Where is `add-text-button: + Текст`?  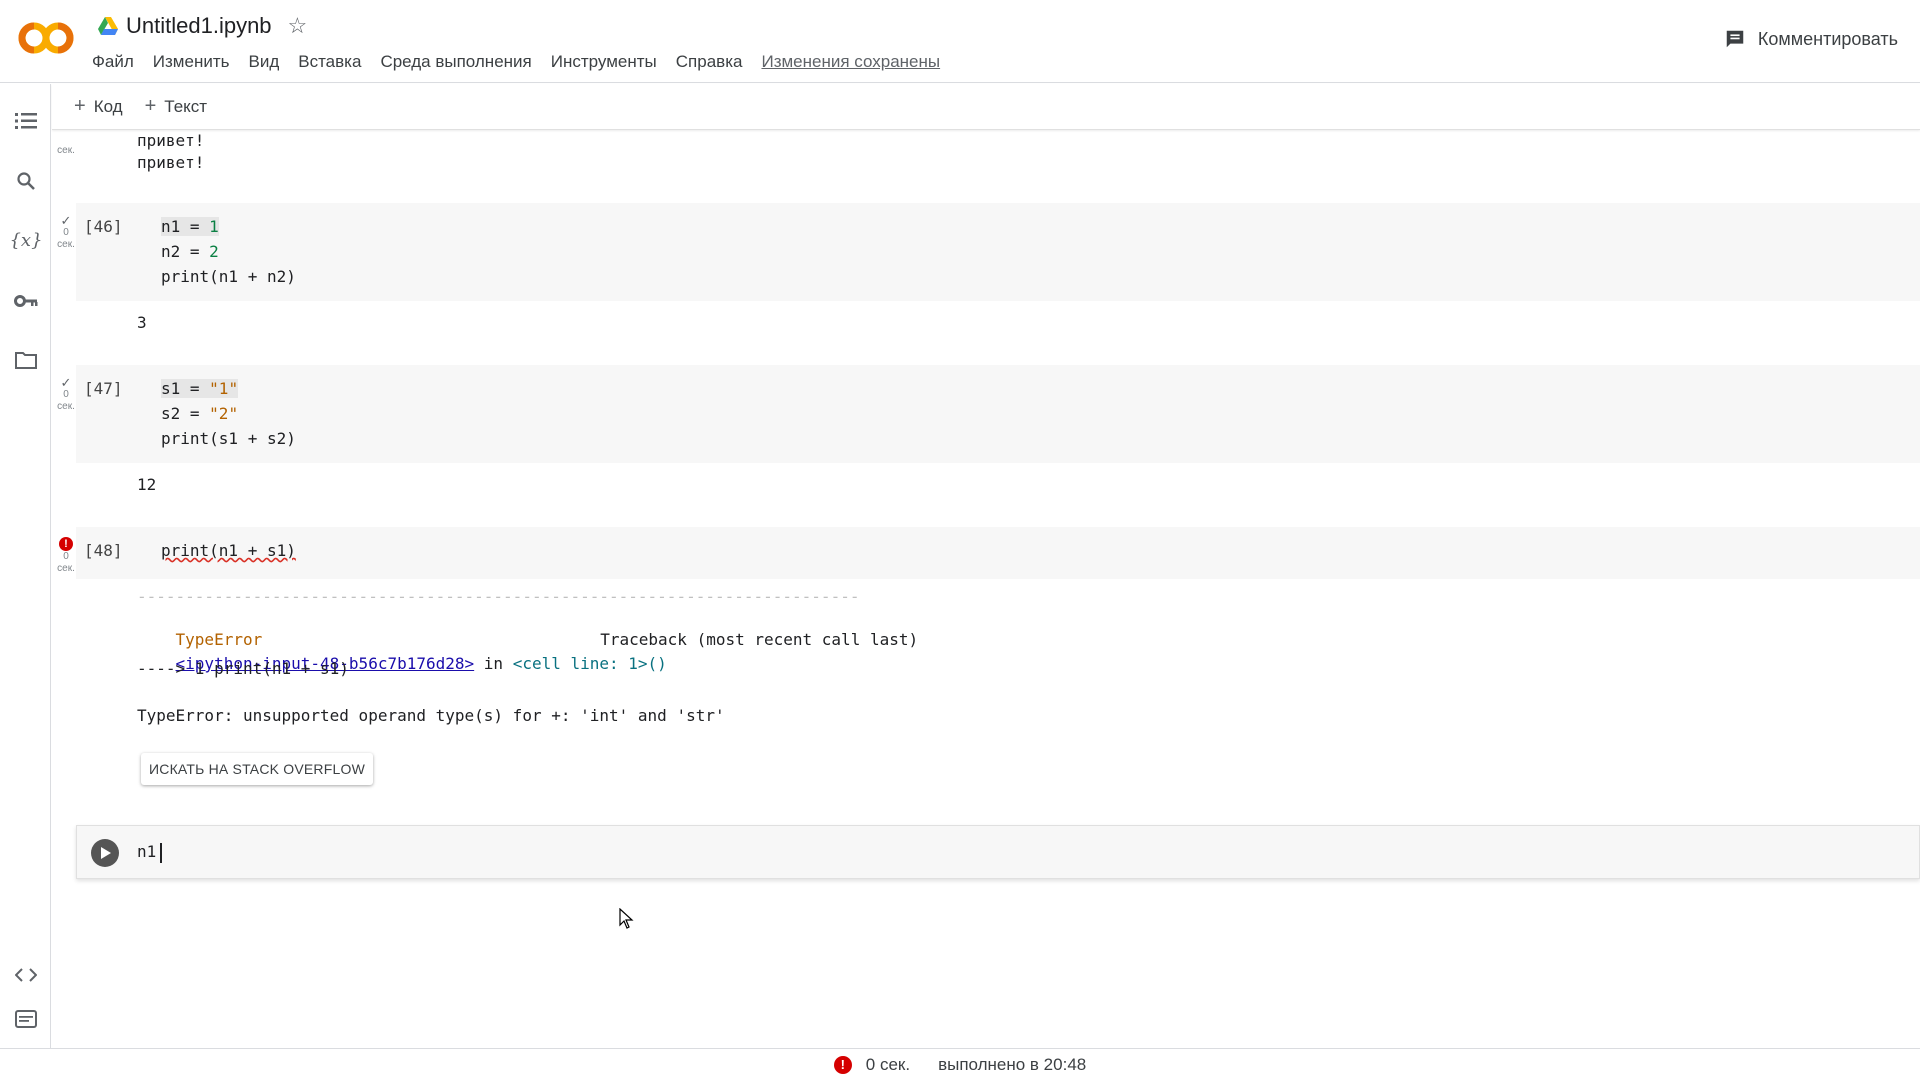
add-text-button: + Текст is located at coordinates (176, 106).